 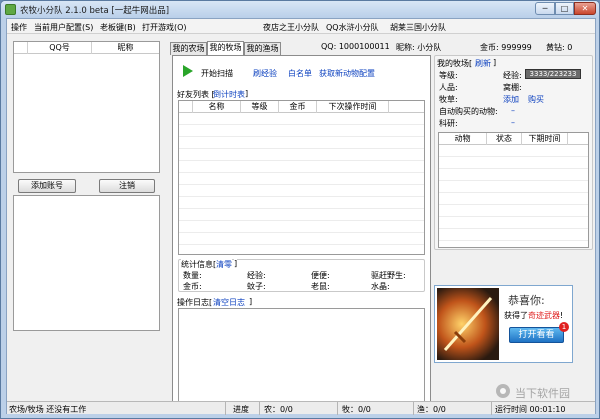 What do you see at coordinates (544, 315) in the screenshot?
I see `ad-highlight: 奇迹武器` at bounding box center [544, 315].